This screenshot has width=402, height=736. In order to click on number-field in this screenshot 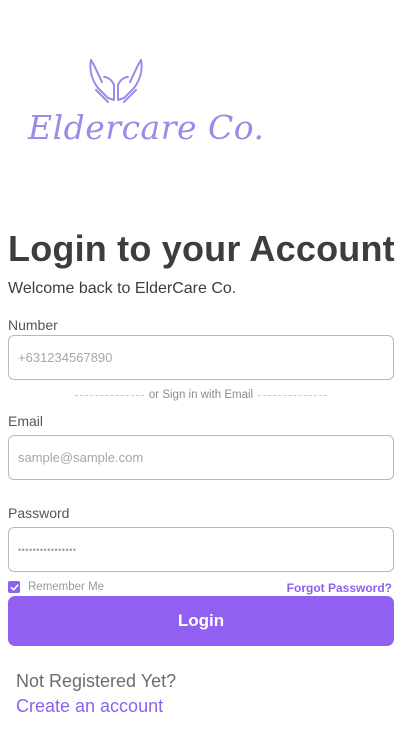, I will do `click(201, 357)`.